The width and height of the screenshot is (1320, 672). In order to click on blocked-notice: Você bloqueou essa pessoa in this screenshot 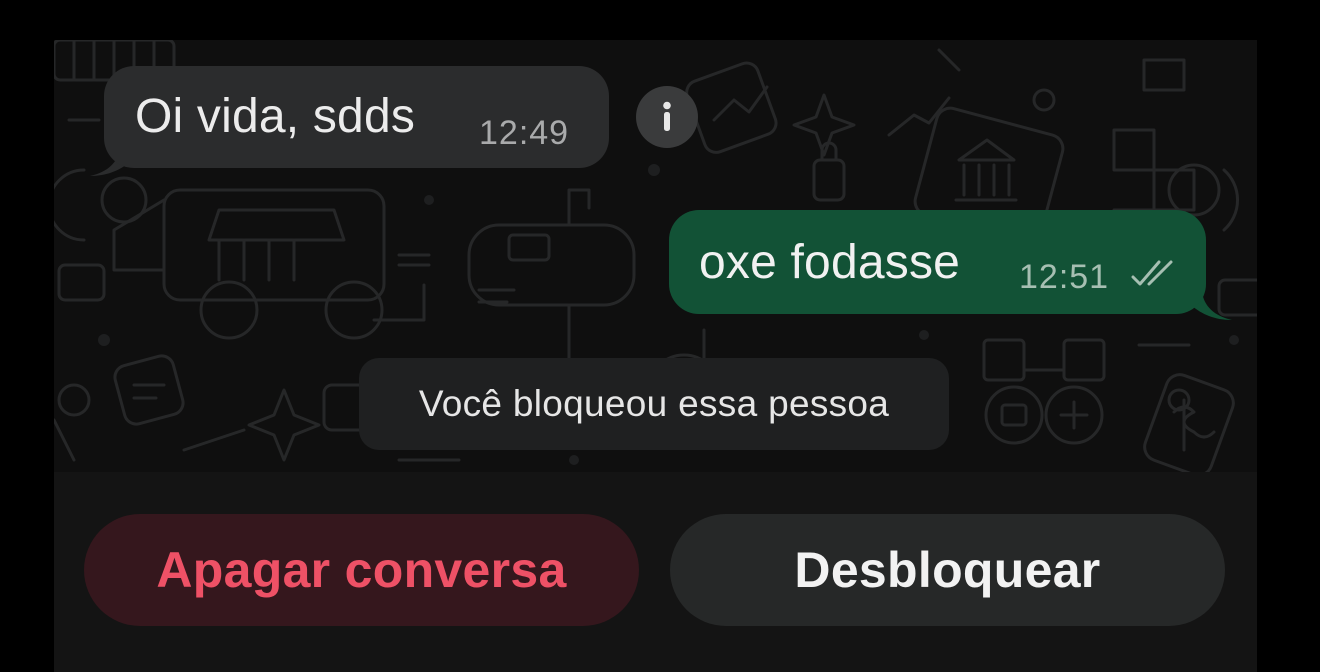, I will do `click(654, 404)`.